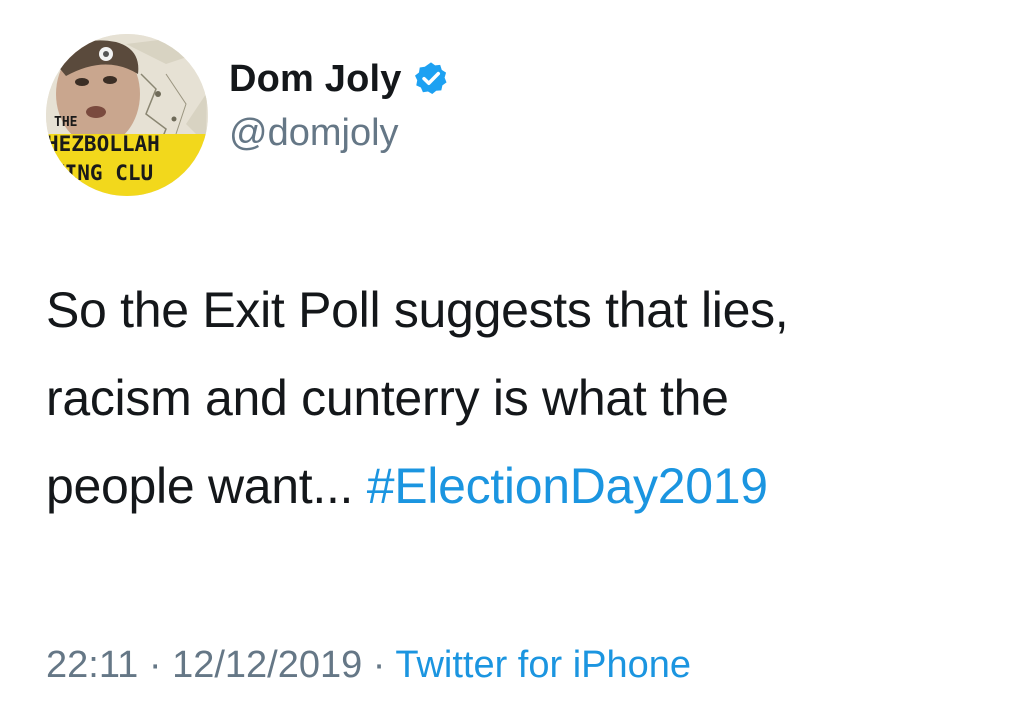 The width and height of the screenshot is (1033, 724). What do you see at coordinates (92, 665) in the screenshot?
I see `tweet-time: 22:11` at bounding box center [92, 665].